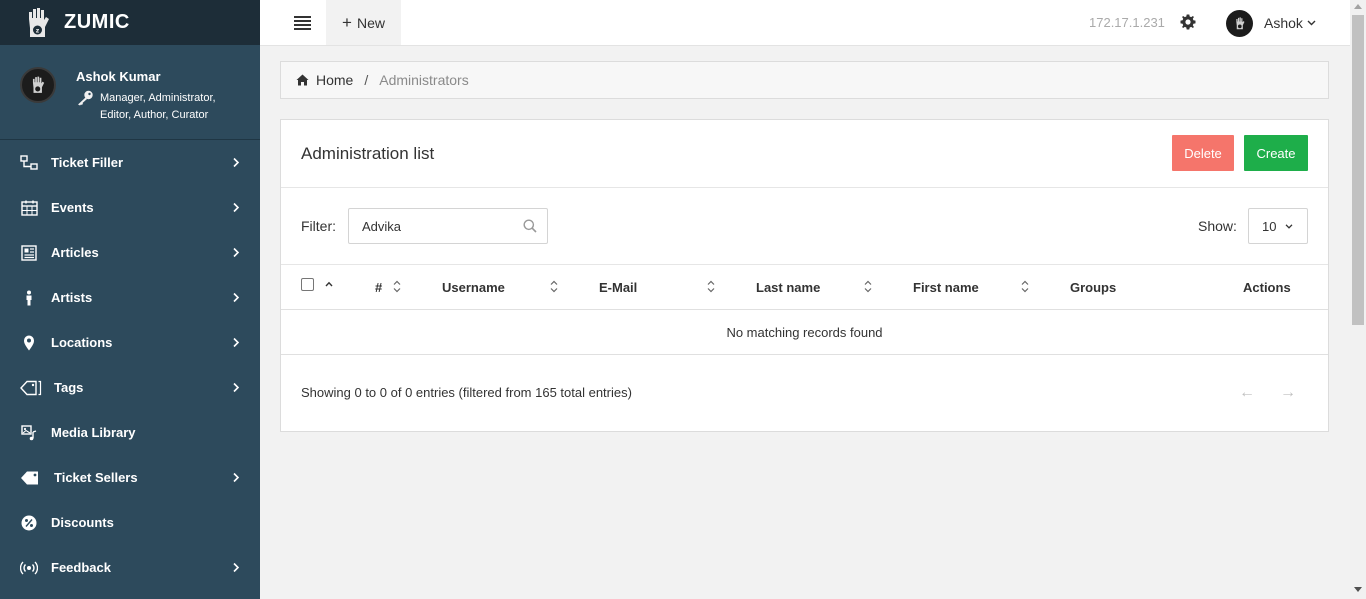 Image resolution: width=1366 pixels, height=599 pixels. I want to click on sidebar-item-label: Media Library, so click(93, 432).